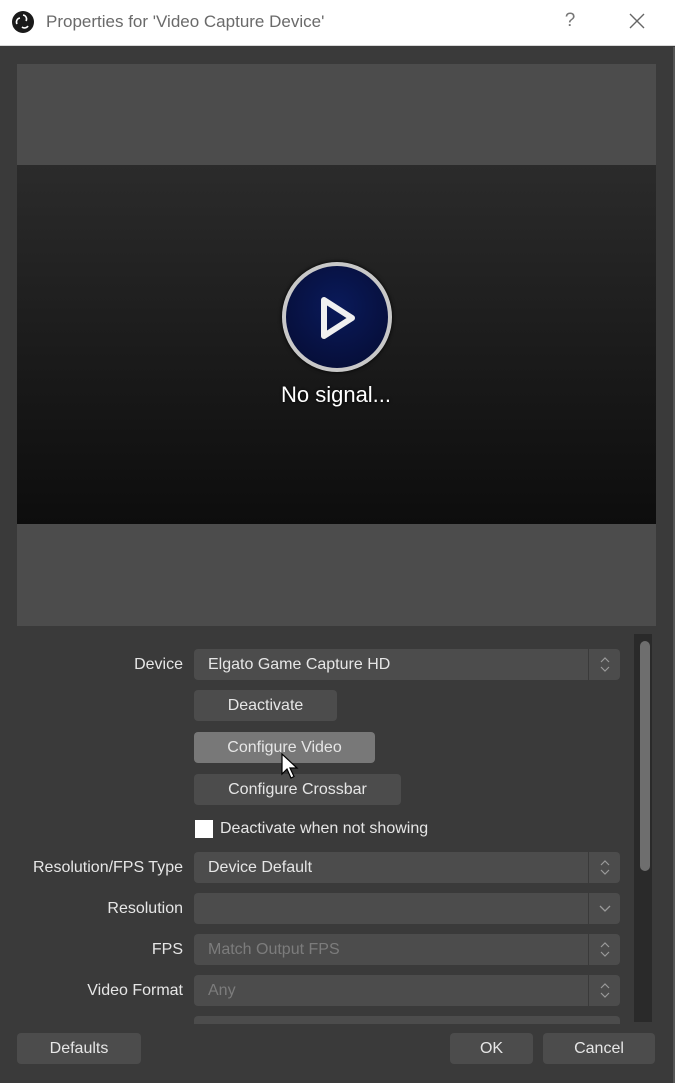 This screenshot has width=675, height=1083. What do you see at coordinates (145, 908) in the screenshot?
I see `resolution-label: Resolution` at bounding box center [145, 908].